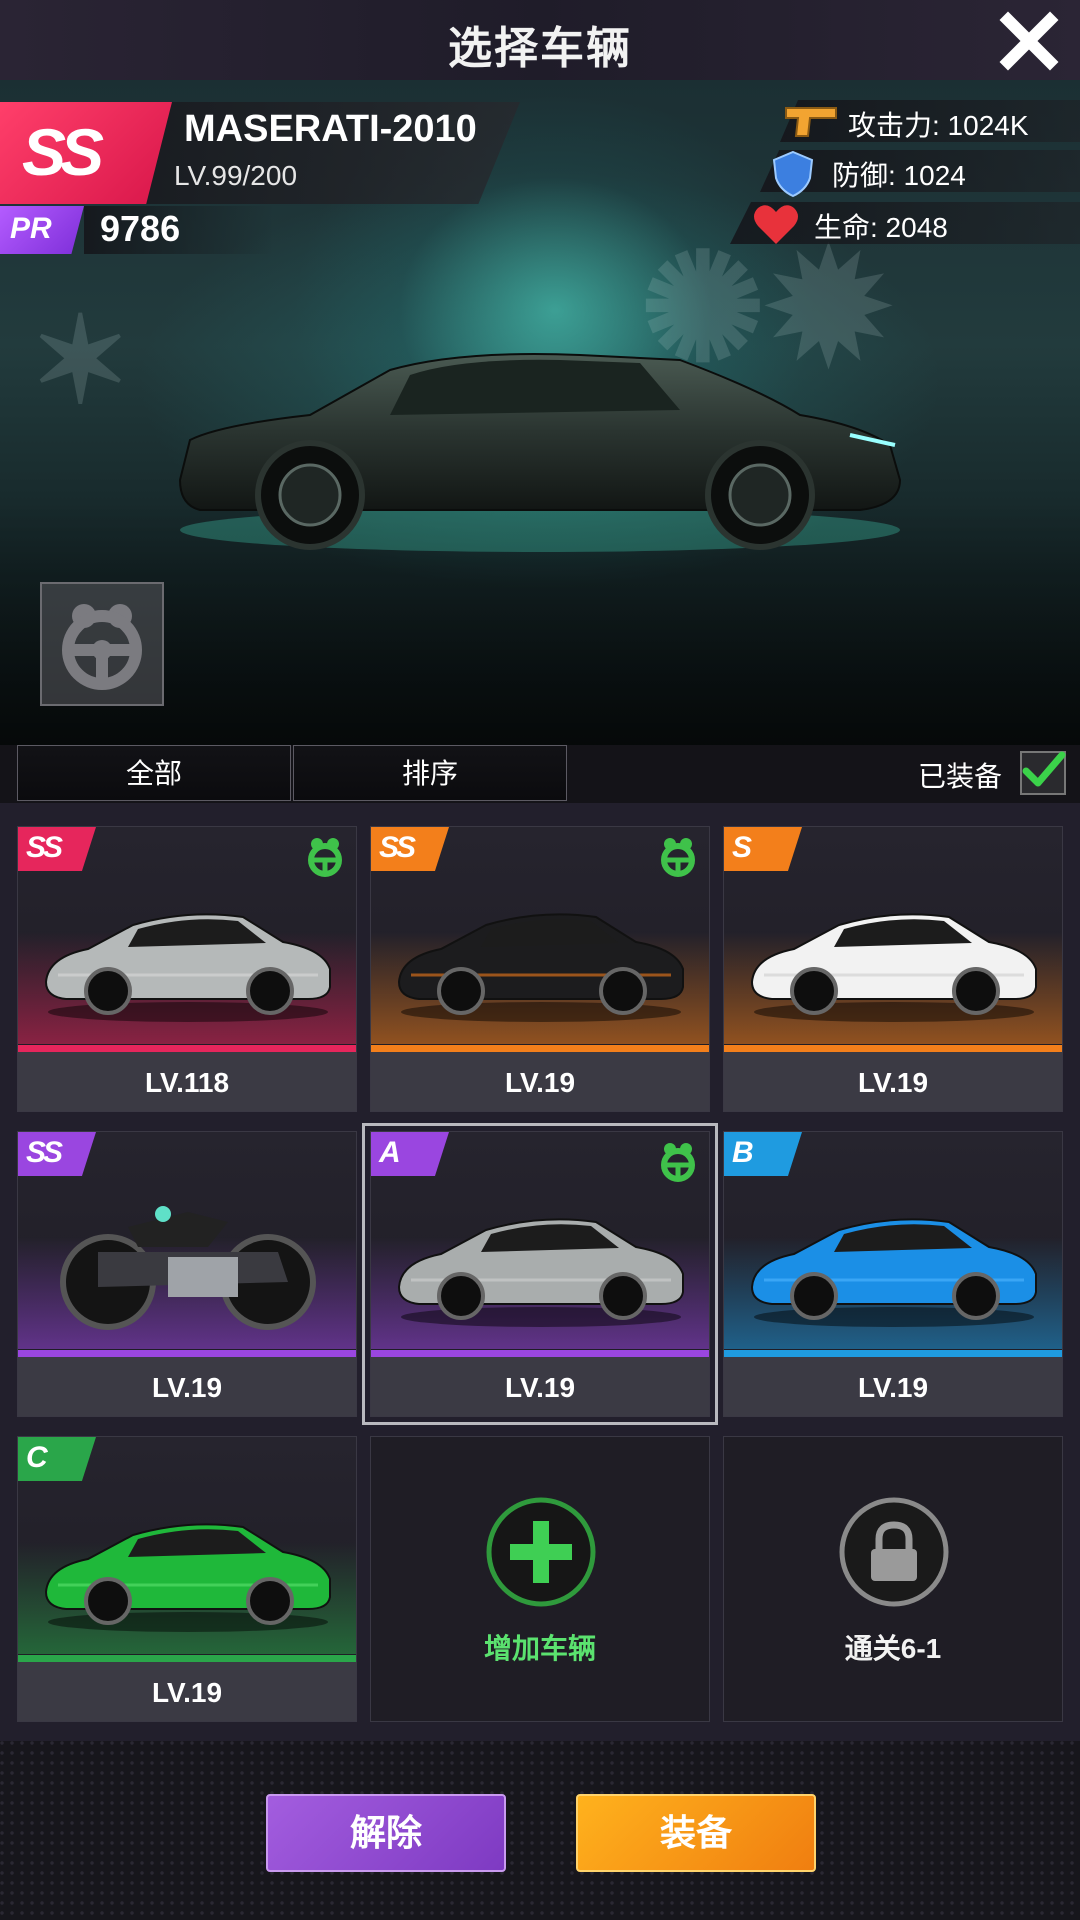  I want to click on unlock-requirement-label: 通关6-1, so click(893, 1648).